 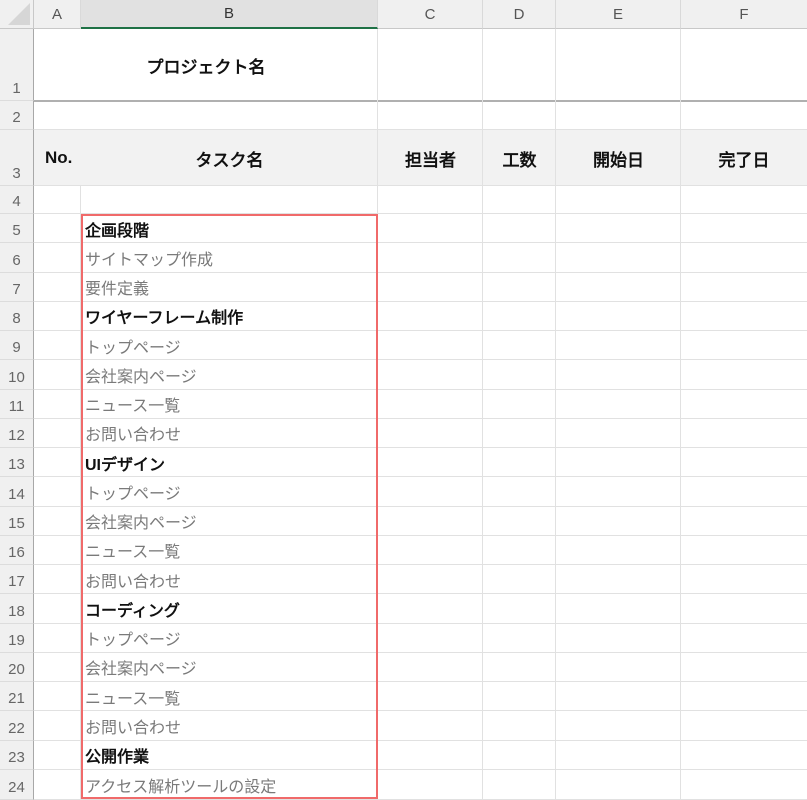 What do you see at coordinates (206, 65) in the screenshot?
I see `project-name-cell: プロジェクト名` at bounding box center [206, 65].